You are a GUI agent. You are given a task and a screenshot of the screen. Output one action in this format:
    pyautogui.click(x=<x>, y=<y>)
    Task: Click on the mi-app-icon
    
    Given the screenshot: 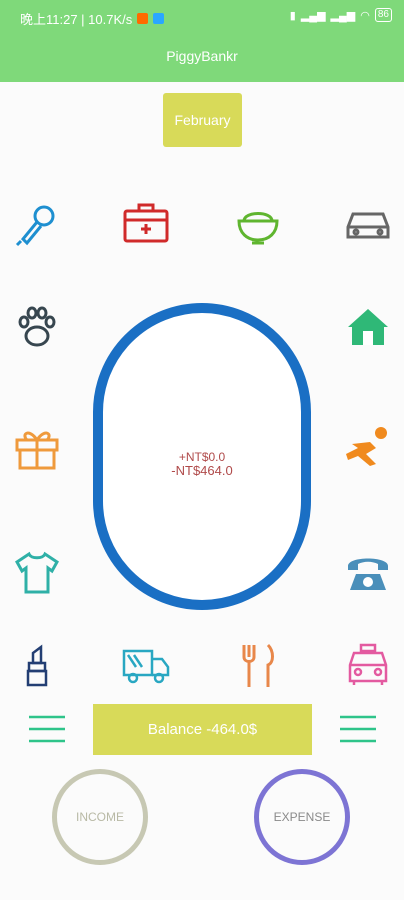 What is the action you would take?
    pyautogui.click(x=143, y=18)
    